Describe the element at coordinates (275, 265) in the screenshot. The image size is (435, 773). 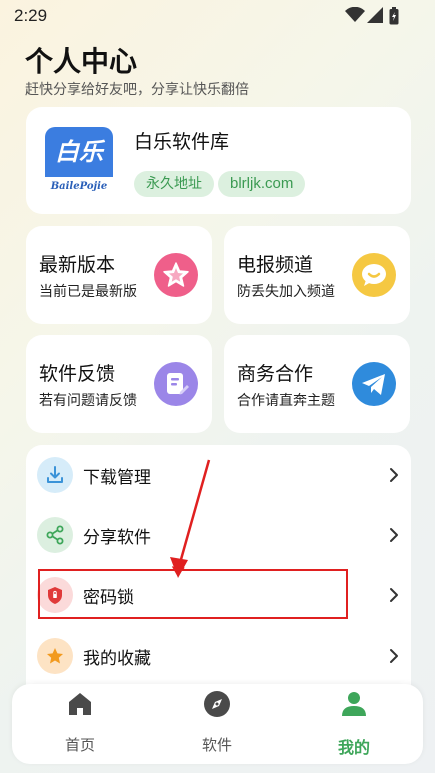
I see `tile-title: 电报频道` at that location.